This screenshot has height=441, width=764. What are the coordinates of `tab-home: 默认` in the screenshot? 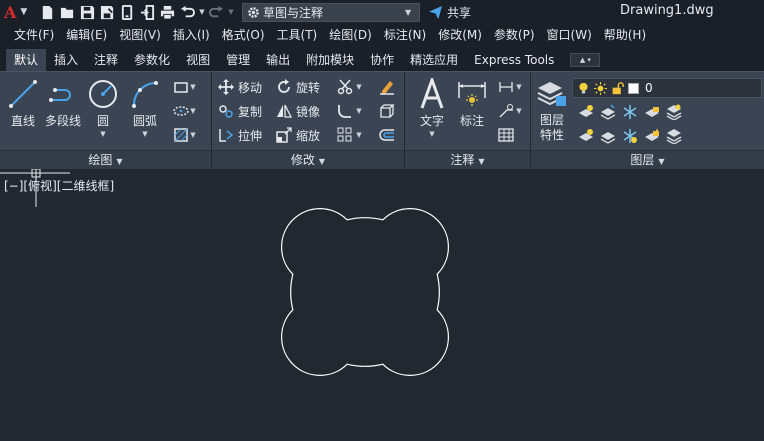 It's located at (26, 60).